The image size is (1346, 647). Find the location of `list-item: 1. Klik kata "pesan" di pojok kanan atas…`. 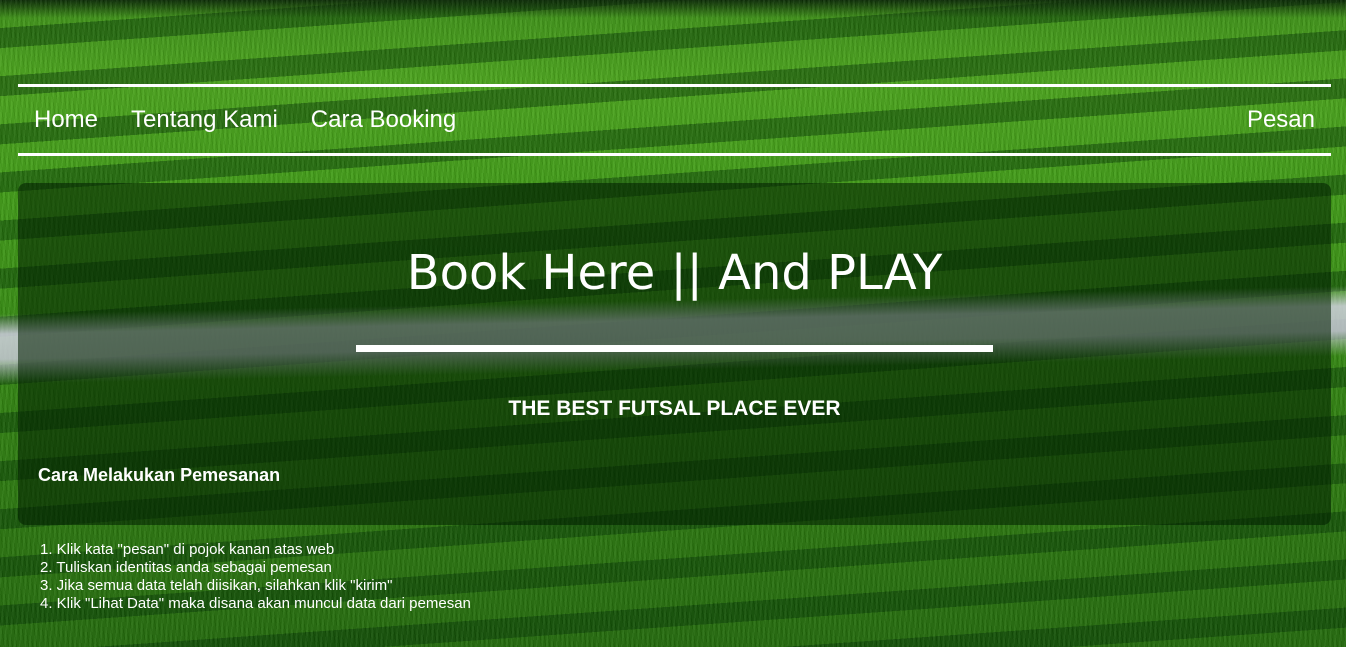

list-item: 1. Klik kata "pesan" di pojok kanan atas… is located at coordinates (187, 549).